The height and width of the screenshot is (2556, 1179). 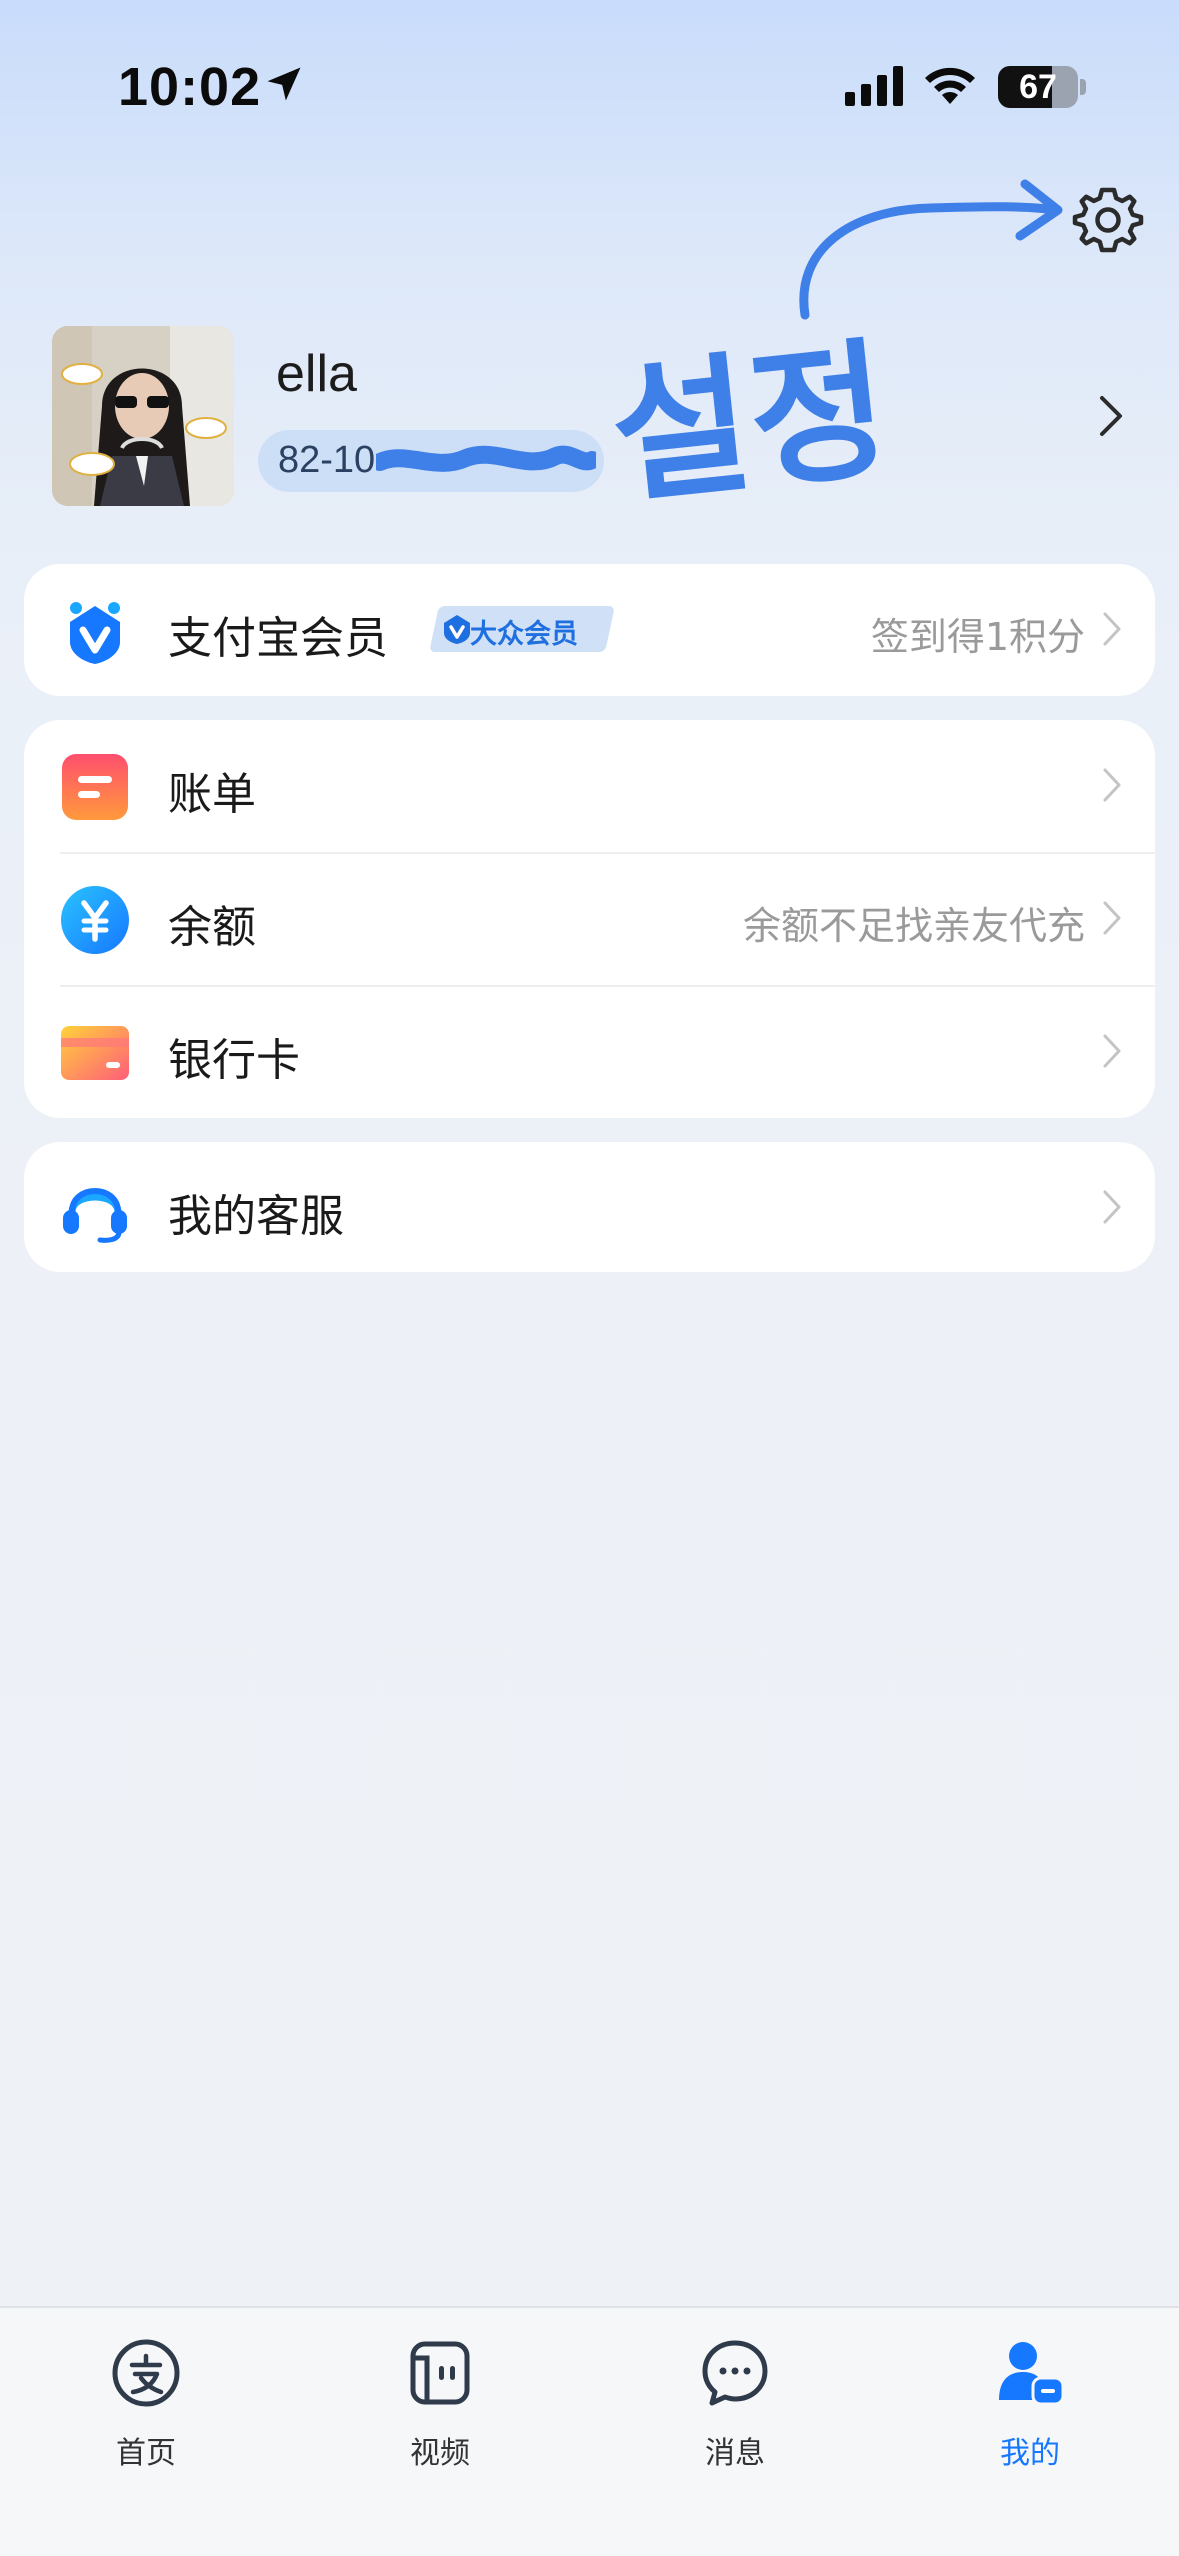 I want to click on menu-item-bill: 账单, so click(x=589, y=786).